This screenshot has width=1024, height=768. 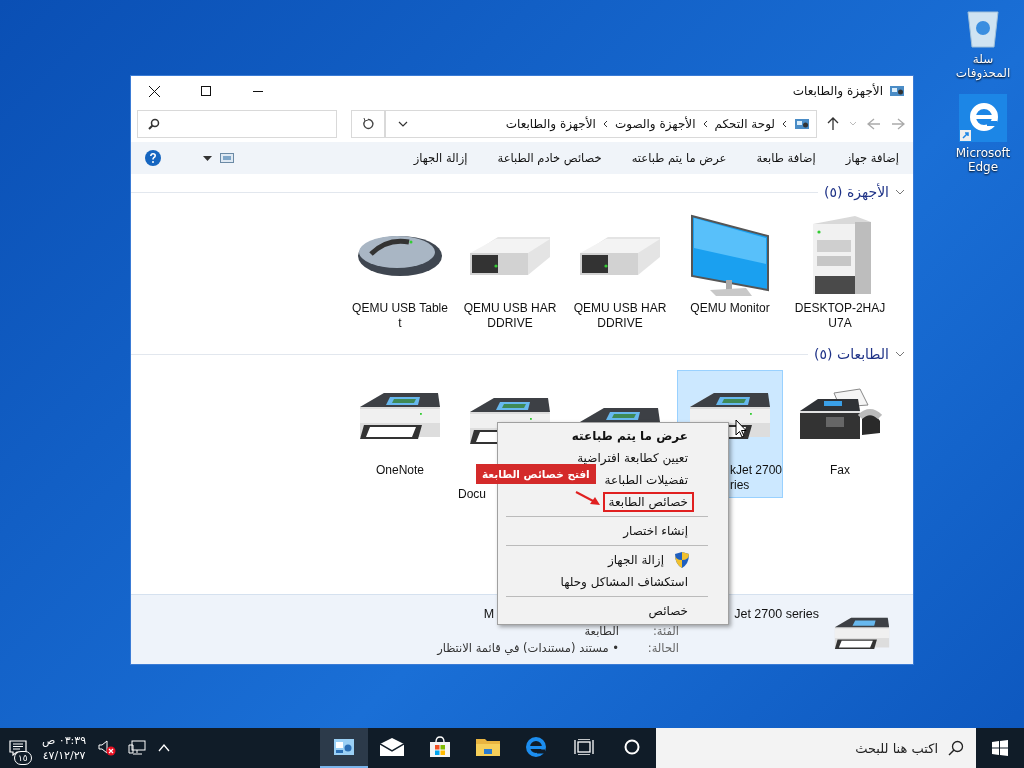 I want to click on annotation-tooltip: افتح خصائص الطابعة, so click(x=536, y=474).